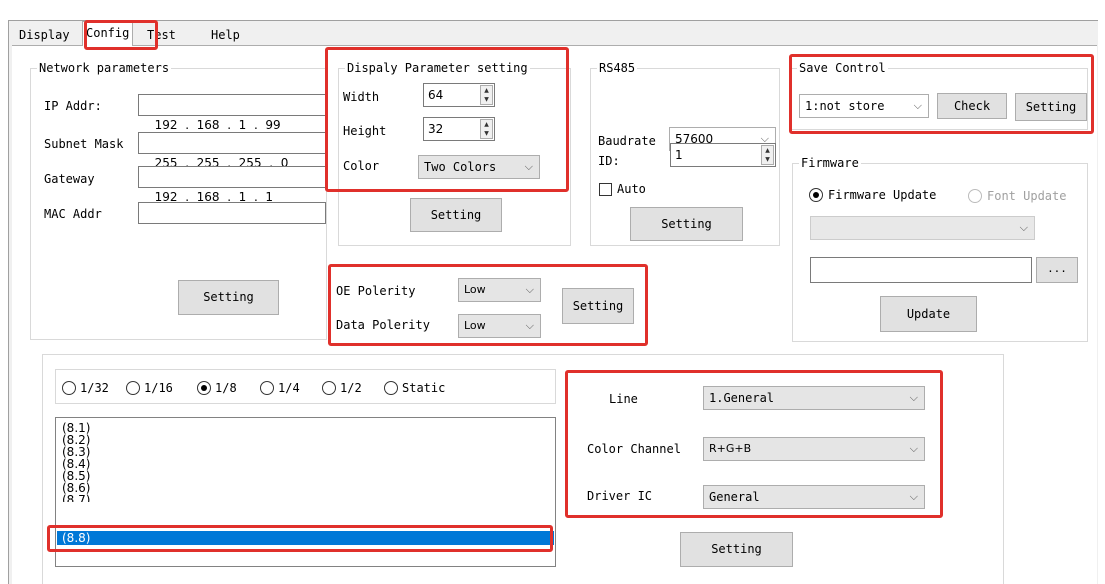 The height and width of the screenshot is (584, 1105). Describe the element at coordinates (225, 35) in the screenshot. I see `tab-help: Help` at that location.